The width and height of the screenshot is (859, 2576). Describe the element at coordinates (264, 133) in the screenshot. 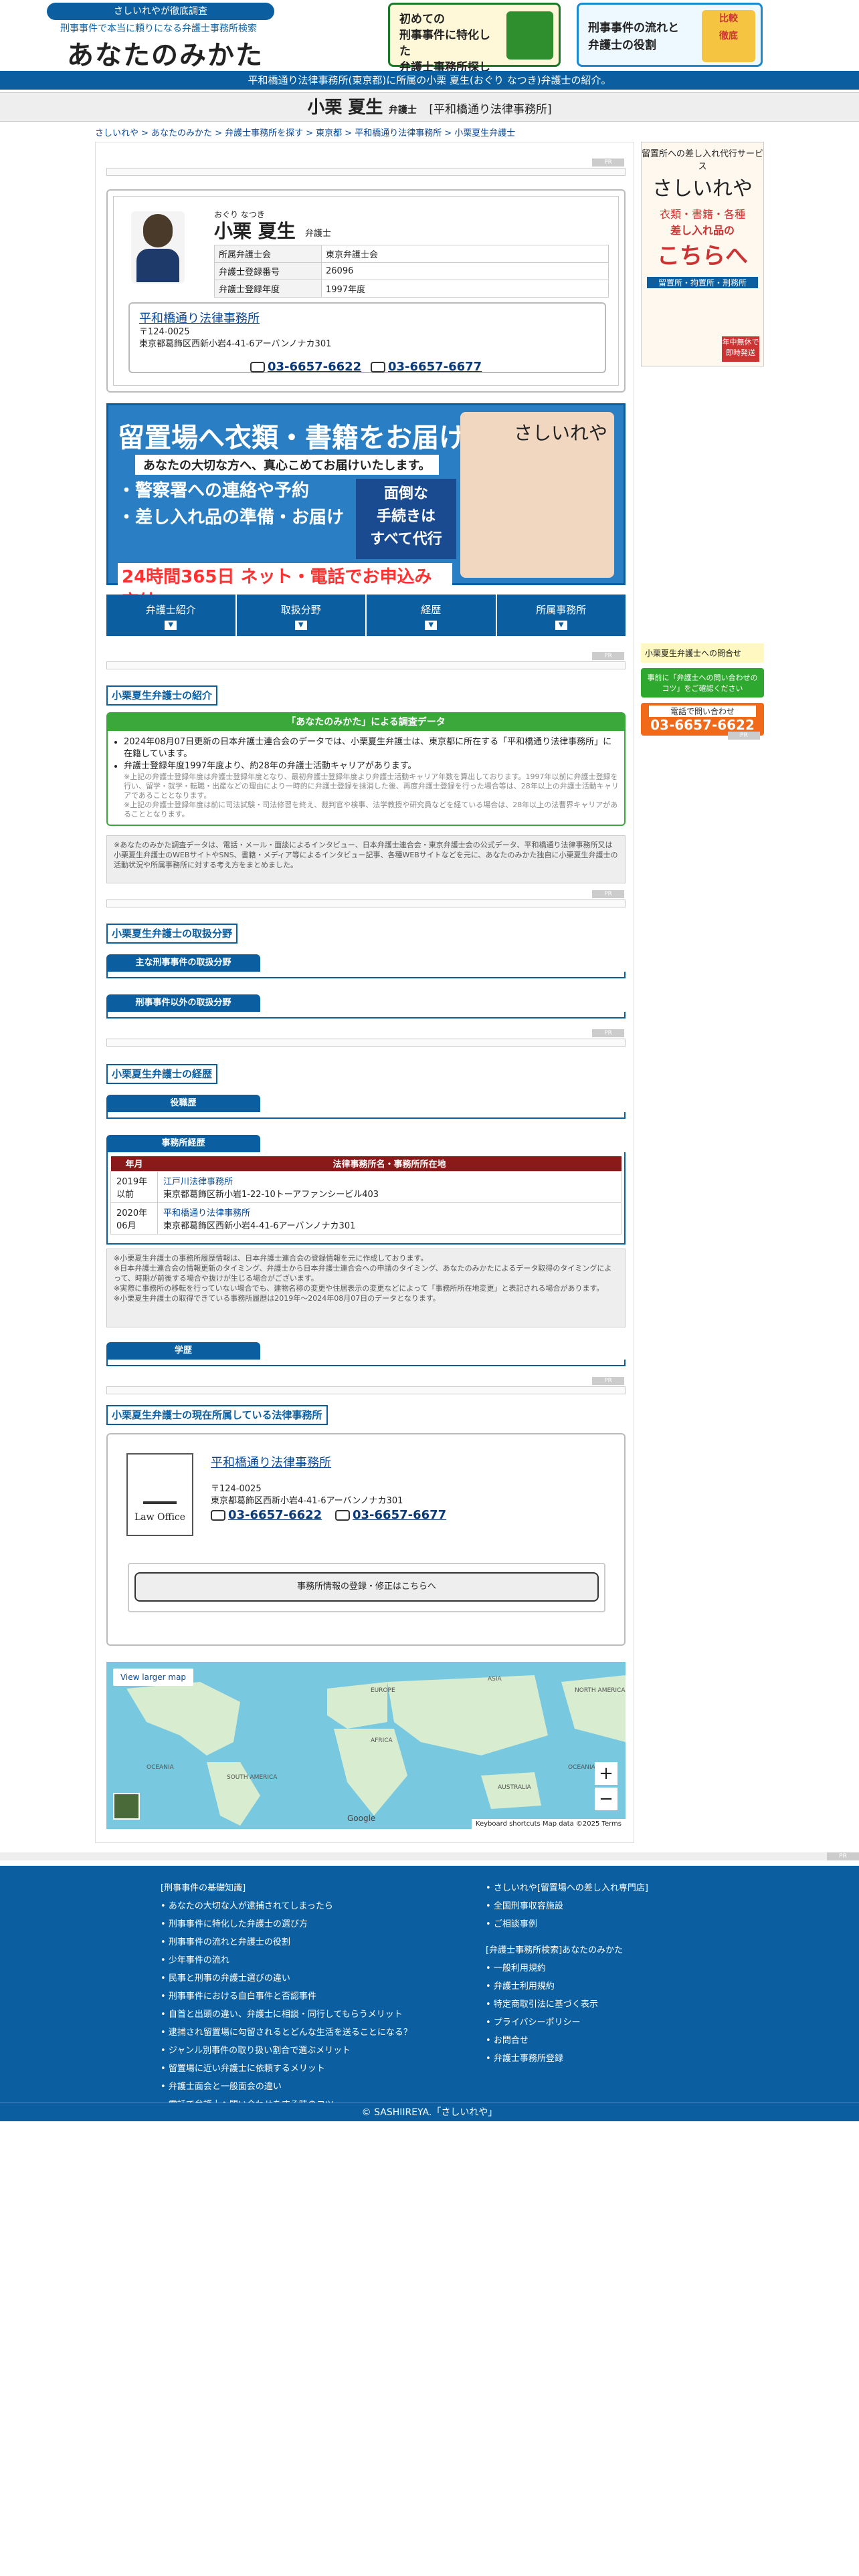

I see `breadcrumb-item: 弁護士事務所を探す` at that location.